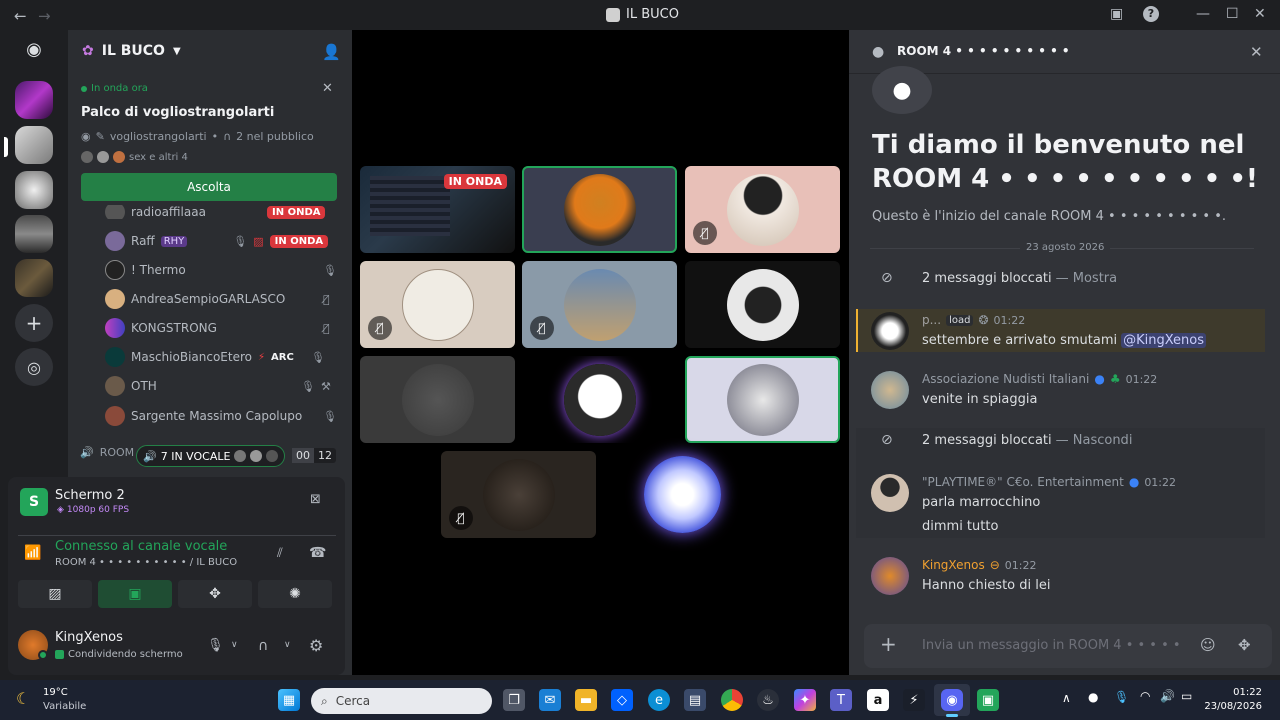 The width and height of the screenshot is (1280, 720). What do you see at coordinates (317, 553) in the screenshot?
I see `disconnect-icon: ☎` at bounding box center [317, 553].